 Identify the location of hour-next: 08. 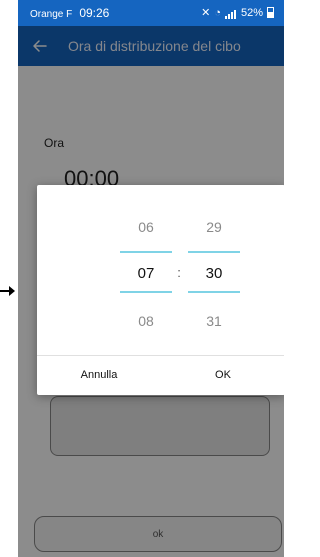
(146, 321).